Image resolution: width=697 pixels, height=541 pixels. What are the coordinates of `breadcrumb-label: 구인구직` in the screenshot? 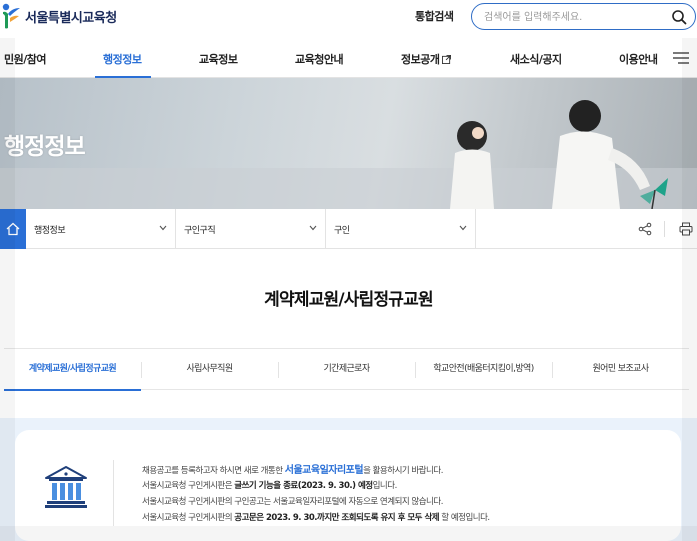 It's located at (200, 231).